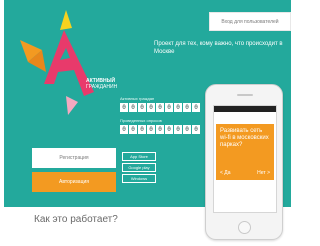 Image resolution: width=320 pixels, height=246 pixels. I want to click on how-it-works-heading: Как это работает?, so click(76, 219).